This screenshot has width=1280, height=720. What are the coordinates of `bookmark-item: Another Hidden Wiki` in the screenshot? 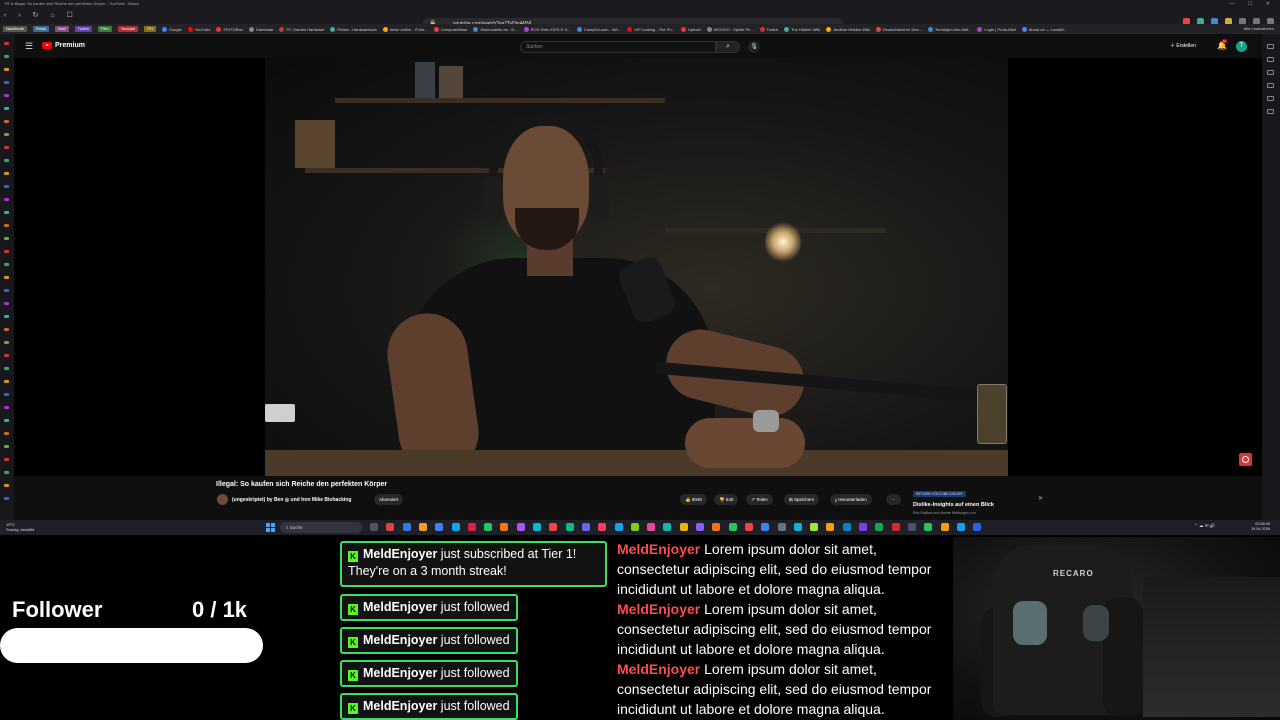 It's located at (848, 29).